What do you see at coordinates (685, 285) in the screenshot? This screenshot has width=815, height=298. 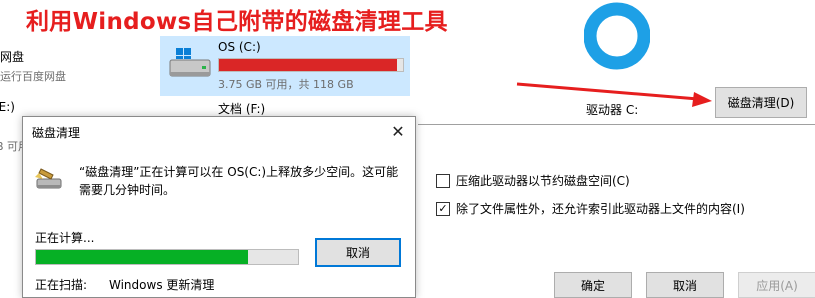 I see `cancel-button: 取消` at bounding box center [685, 285].